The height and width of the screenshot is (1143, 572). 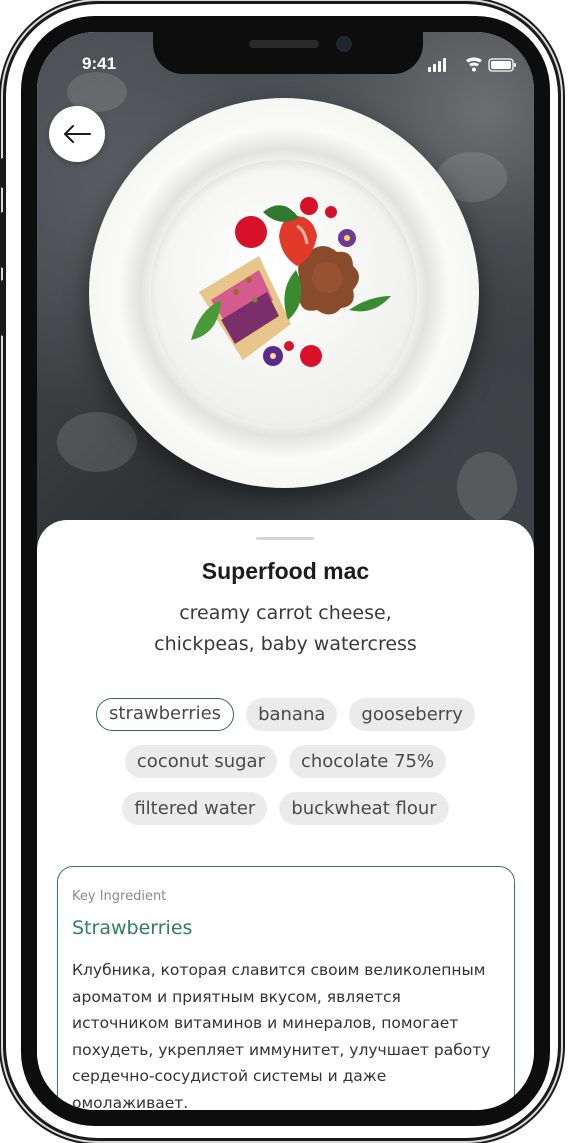 What do you see at coordinates (288, 53) in the screenshot?
I see `notch` at bounding box center [288, 53].